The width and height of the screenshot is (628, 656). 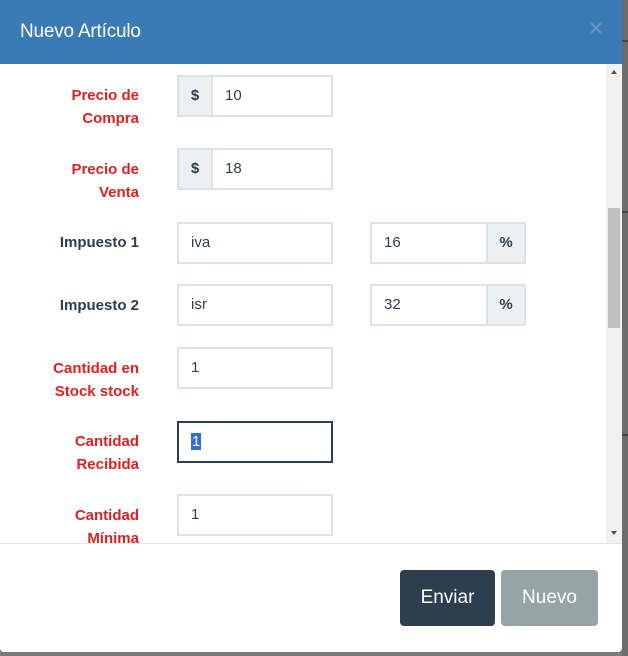 What do you see at coordinates (596, 29) in the screenshot?
I see `close-icon: ×` at bounding box center [596, 29].